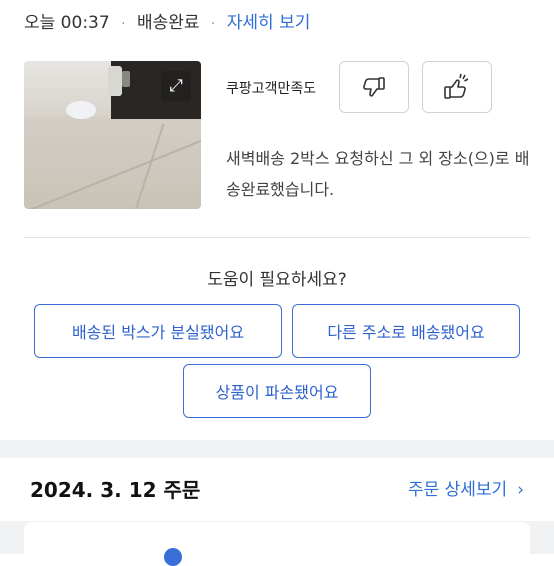 The height and width of the screenshot is (566, 554). I want to click on thumbs-up-button, so click(457, 87).